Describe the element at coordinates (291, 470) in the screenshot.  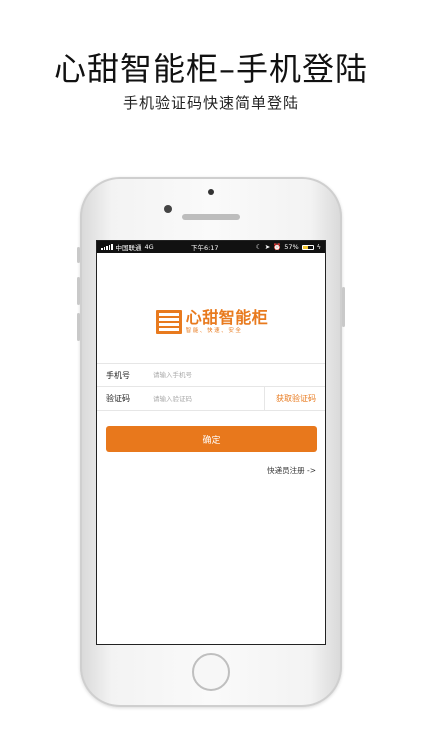
I see `courier-register-link: 快递员注册 ->` at that location.